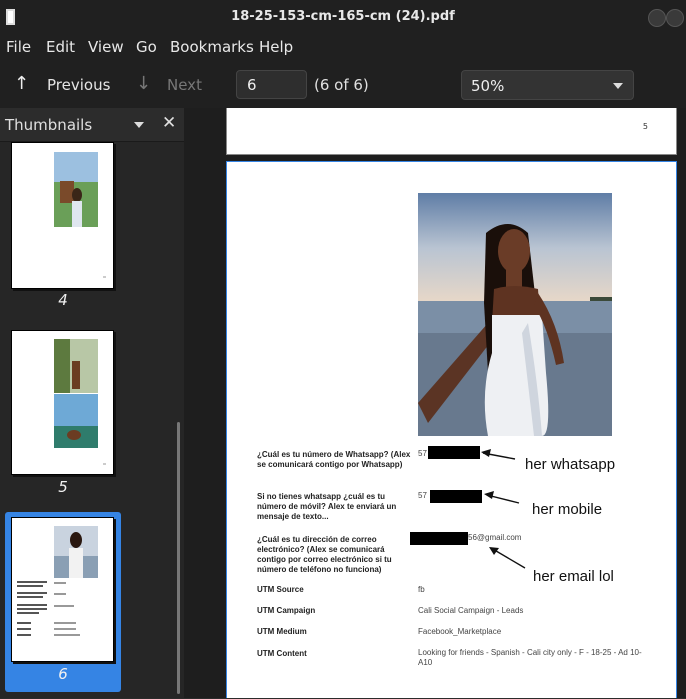 The height and width of the screenshot is (699, 686). Describe the element at coordinates (63, 487) in the screenshot. I see `thumbnail-label-5: 5` at that location.